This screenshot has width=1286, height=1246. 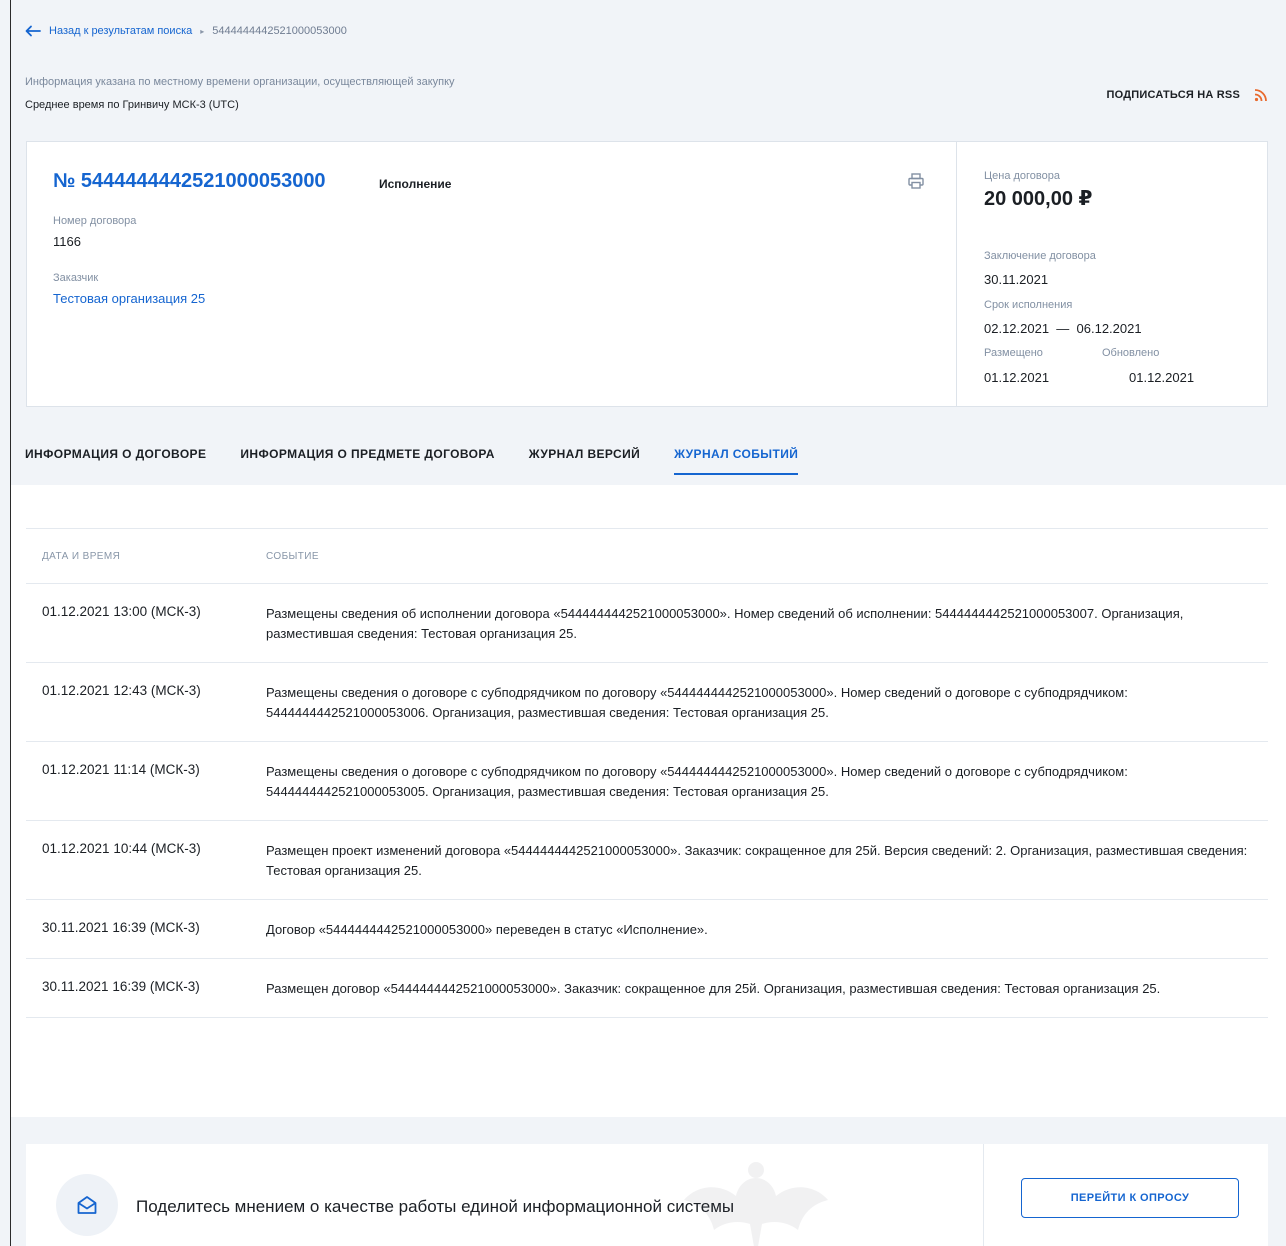 I want to click on arrow-left-icon, so click(x=33, y=31).